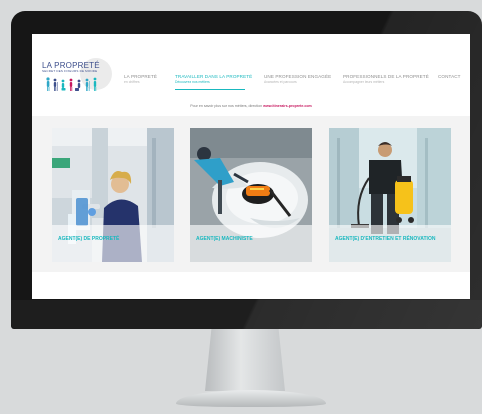  What do you see at coordinates (251, 243) in the screenshot?
I see `card-caption: AGENT(E) MACHINISTE` at bounding box center [251, 243].